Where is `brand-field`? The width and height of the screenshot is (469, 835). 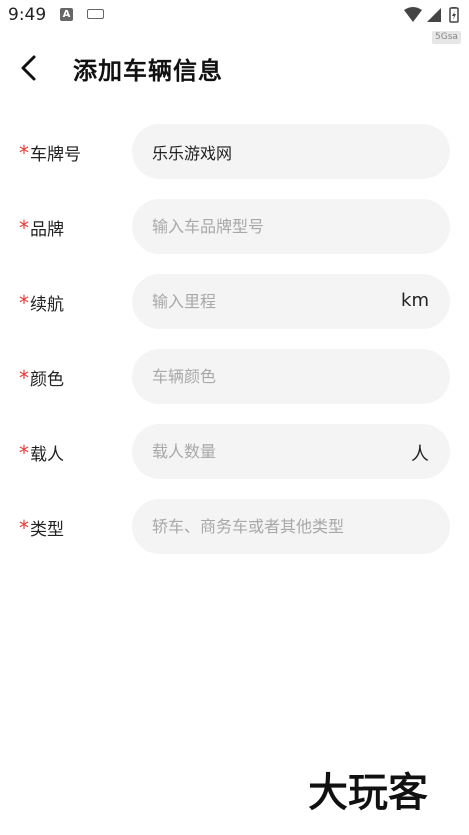
brand-field is located at coordinates (291, 226).